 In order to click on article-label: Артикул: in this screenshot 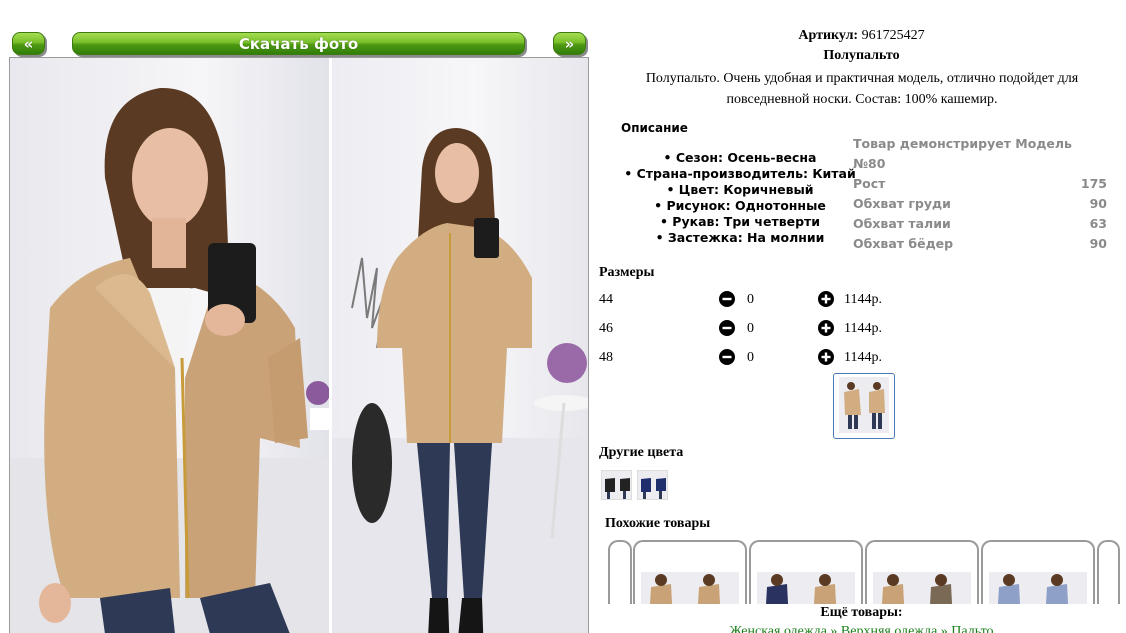, I will do `click(828, 35)`.